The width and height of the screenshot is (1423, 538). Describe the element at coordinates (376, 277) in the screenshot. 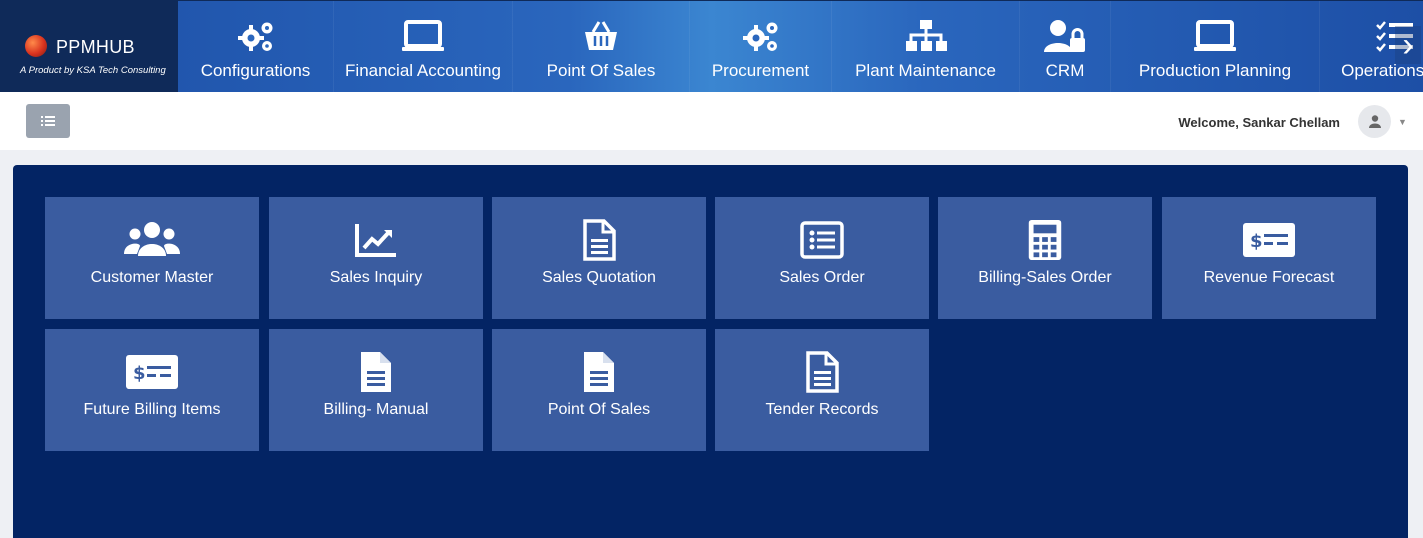

I see `tile-label: Sales Inquiry` at that location.